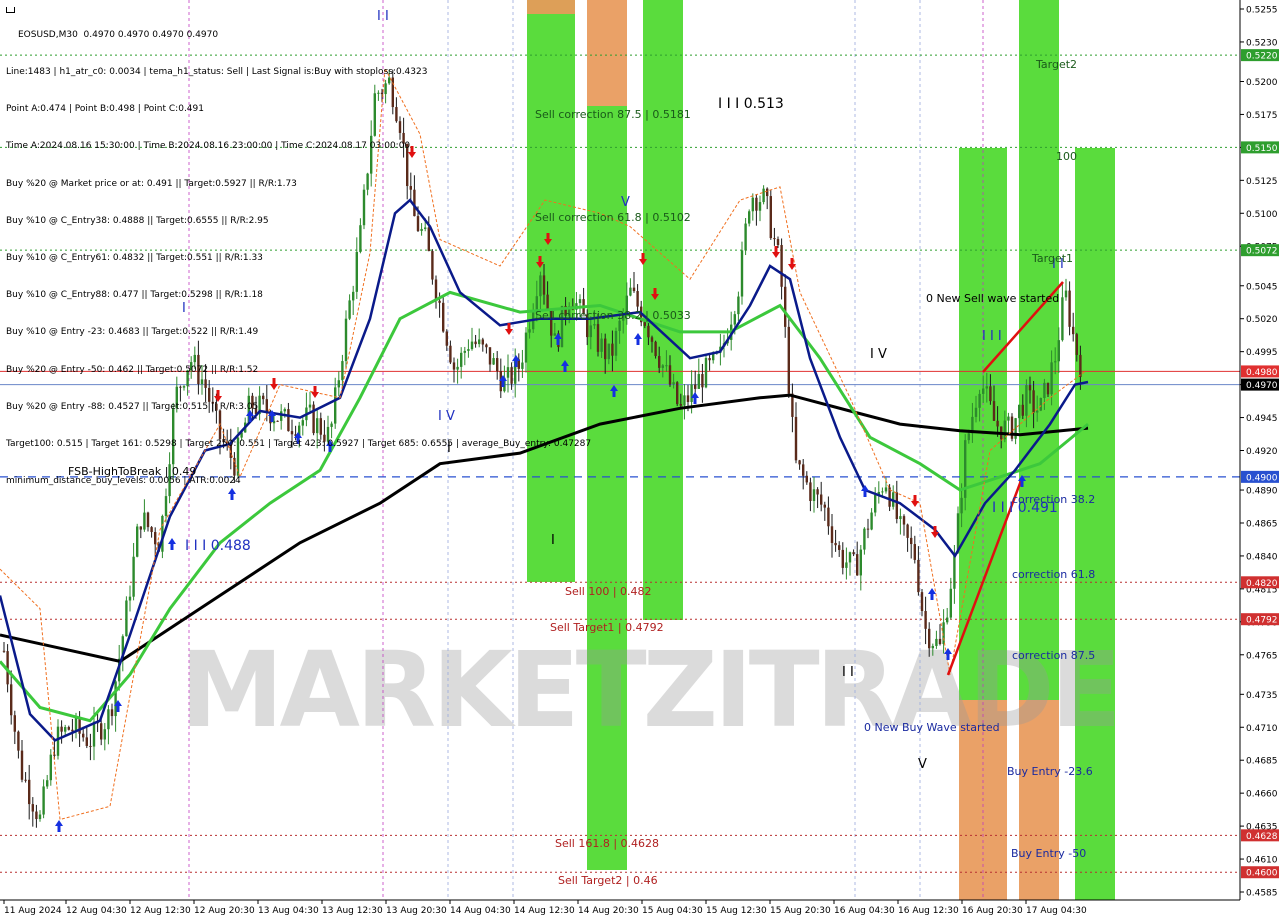 This screenshot has width=1280, height=923. Describe the element at coordinates (736, 911) in the screenshot. I see `time-tick-label: 15 Aug 12:30` at that location.